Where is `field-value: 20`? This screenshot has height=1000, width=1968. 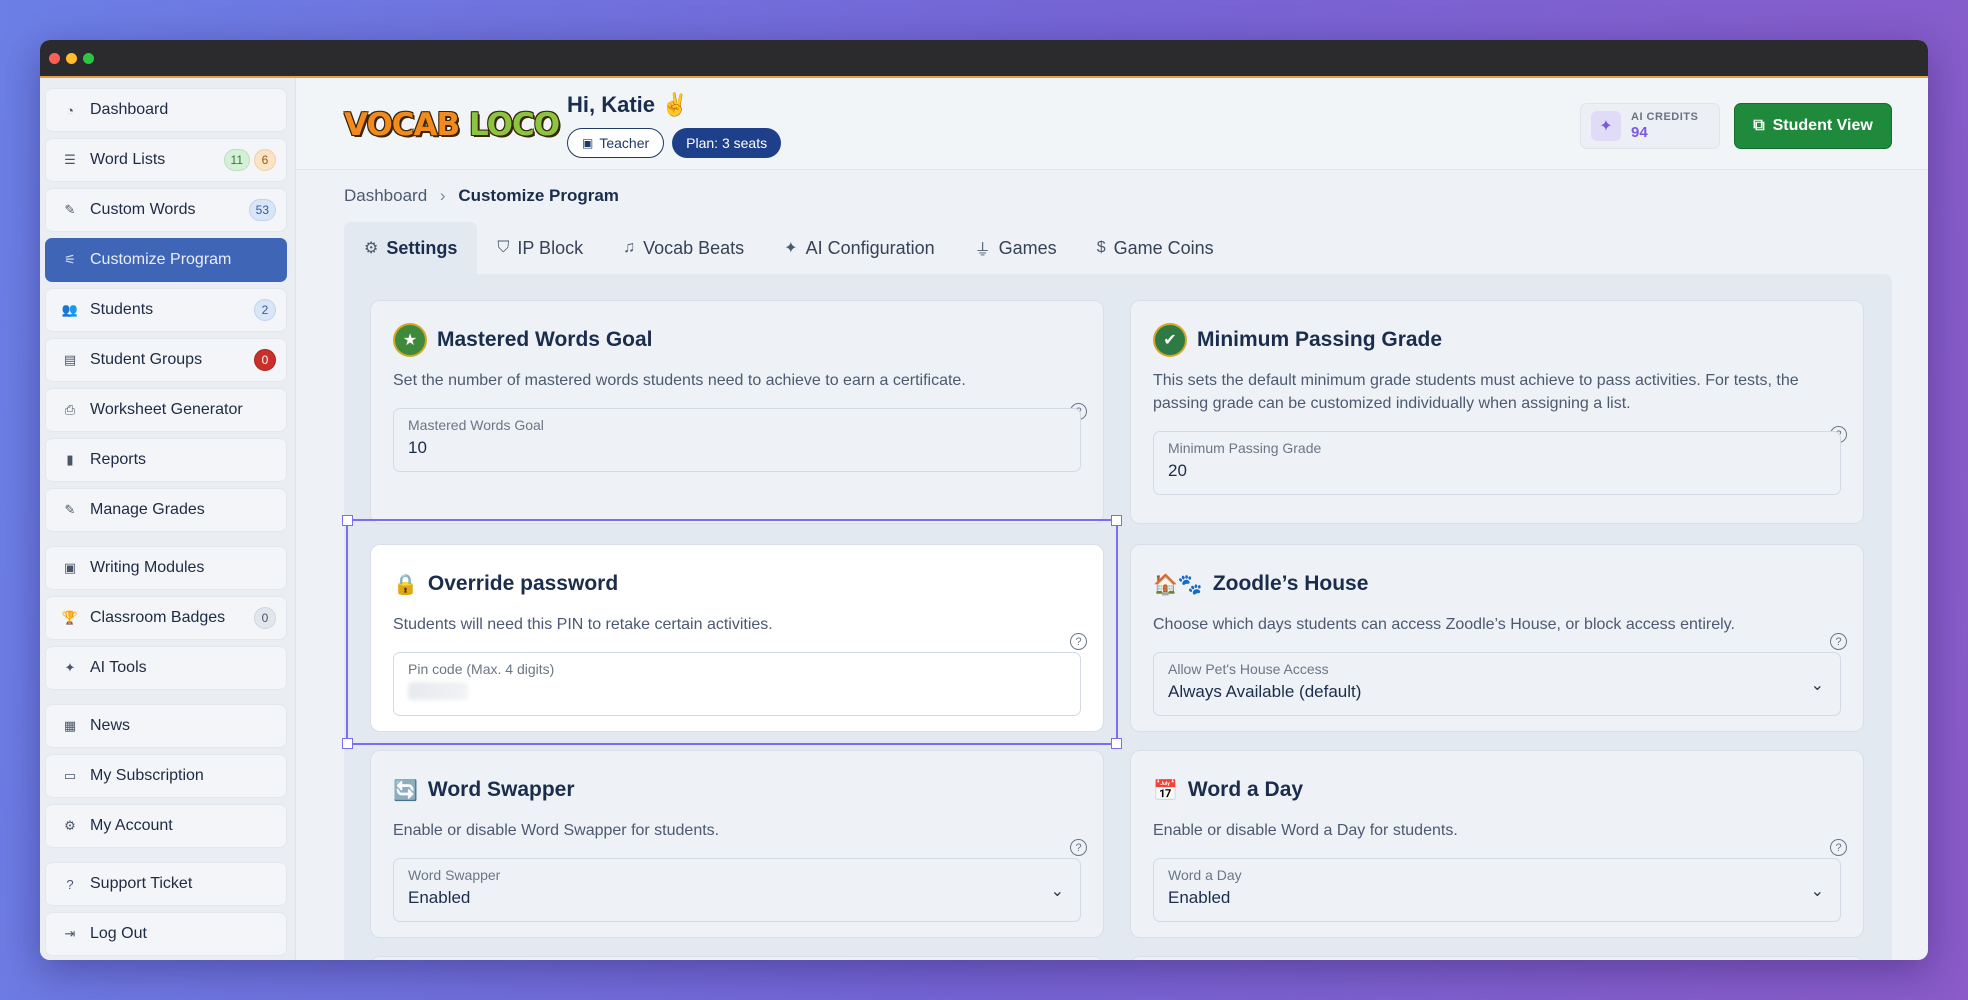
field-value: 20 is located at coordinates (1177, 470).